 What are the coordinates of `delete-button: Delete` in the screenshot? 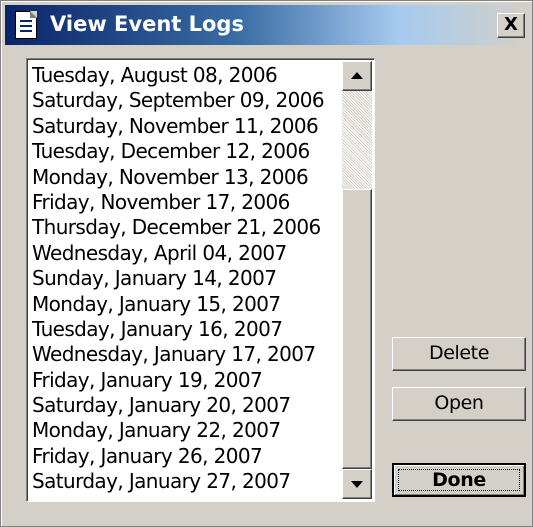 It's located at (459, 354).